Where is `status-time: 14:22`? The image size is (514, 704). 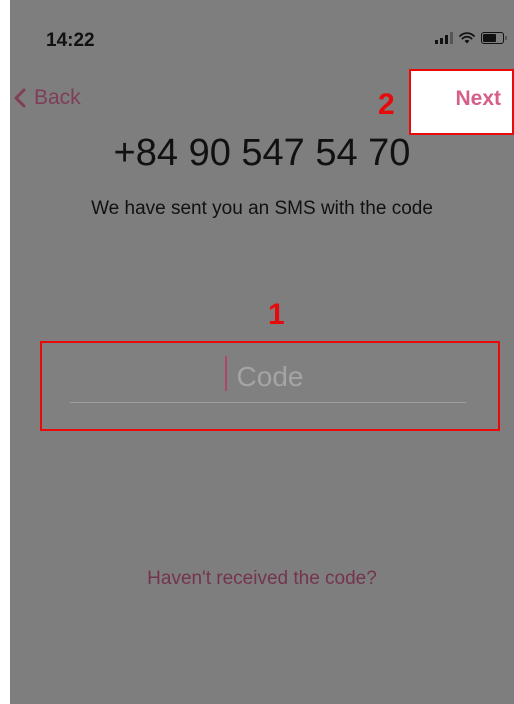 status-time: 14:22 is located at coordinates (70, 40).